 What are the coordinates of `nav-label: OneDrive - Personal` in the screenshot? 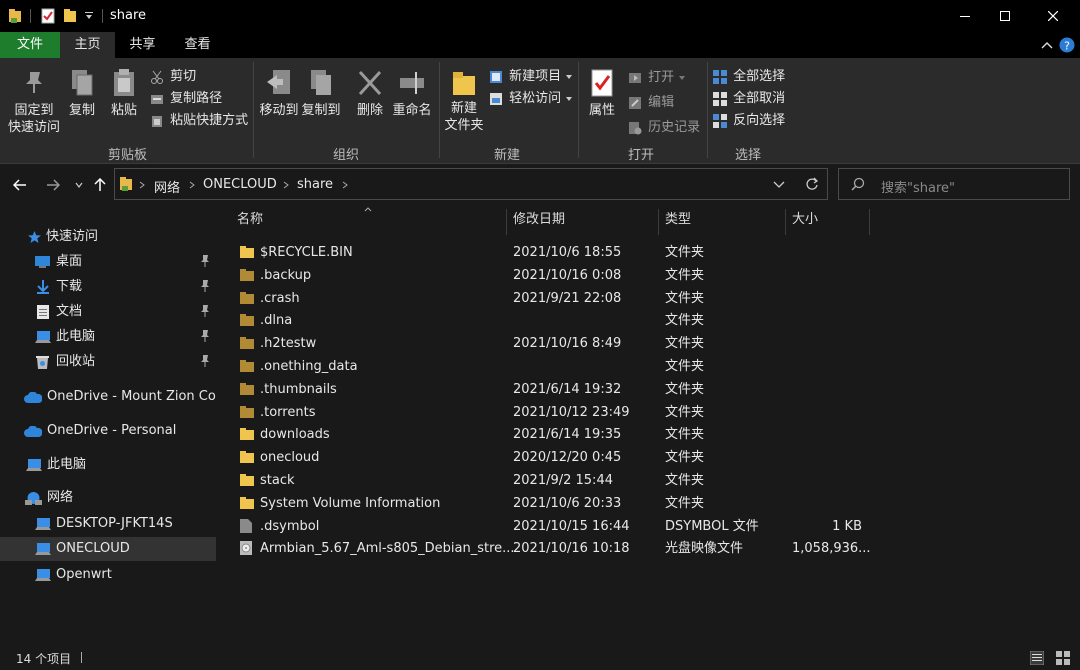 It's located at (112, 430).